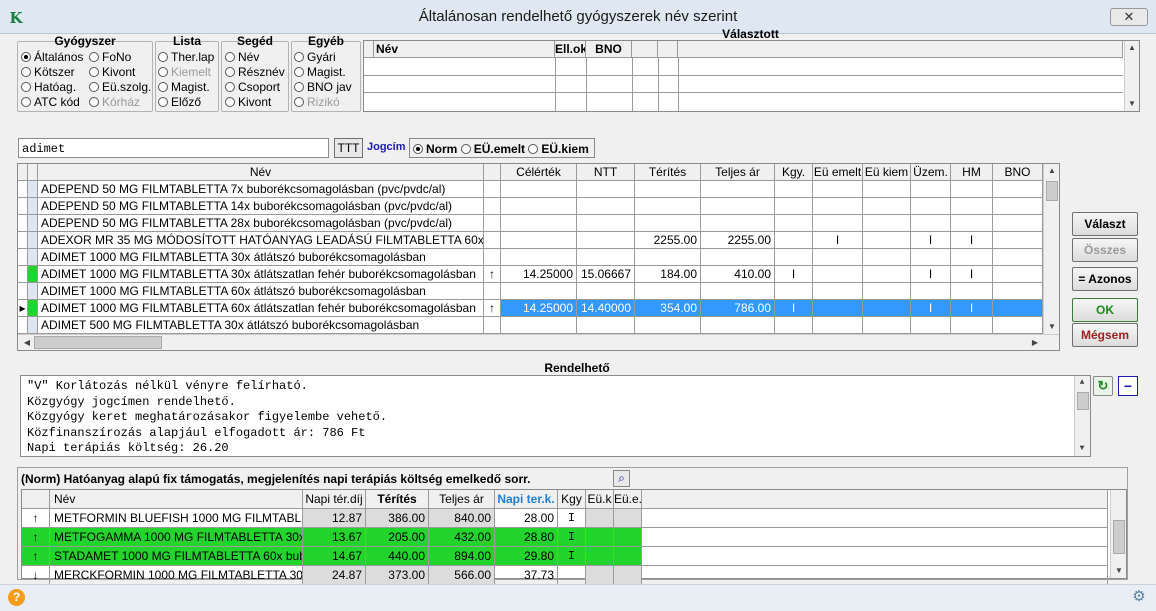 The width and height of the screenshot is (1156, 611). Describe the element at coordinates (173, 148) in the screenshot. I see `search-input: adimet` at that location.